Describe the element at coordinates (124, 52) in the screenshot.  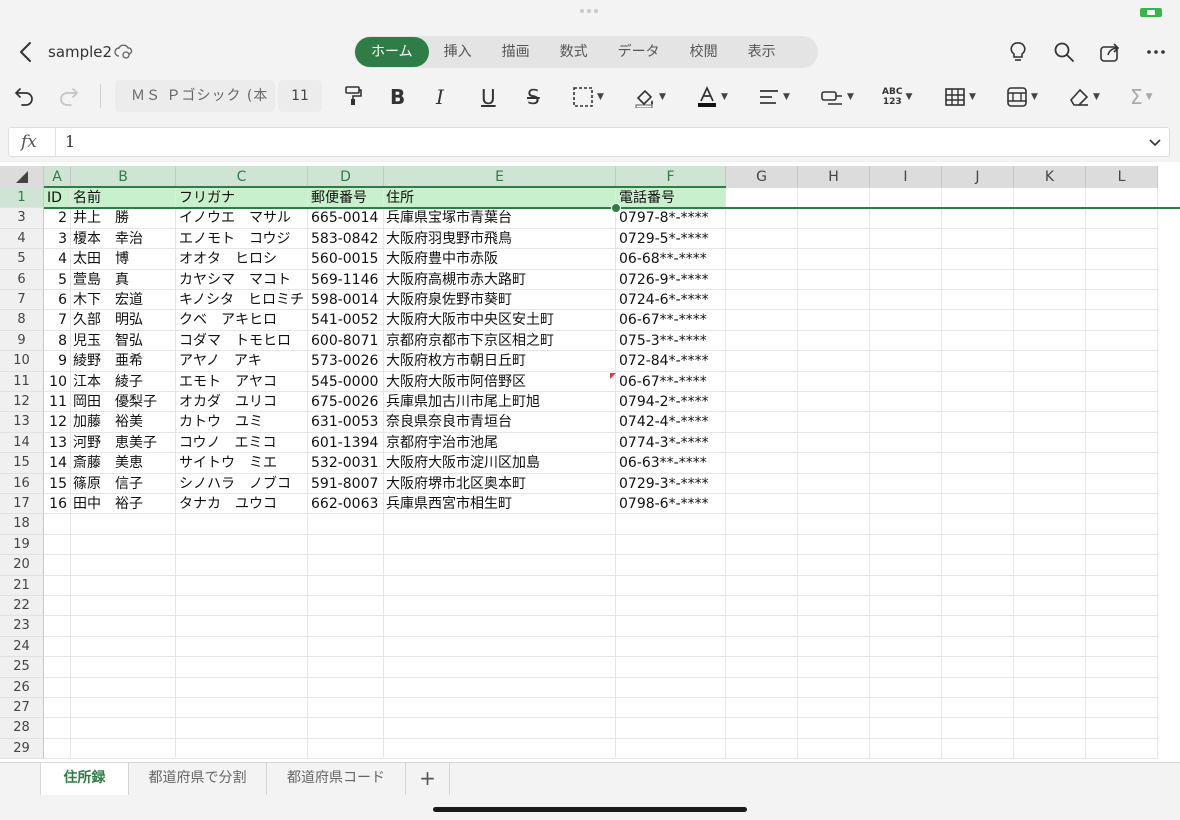
I see `cloud-sync-icon` at that location.